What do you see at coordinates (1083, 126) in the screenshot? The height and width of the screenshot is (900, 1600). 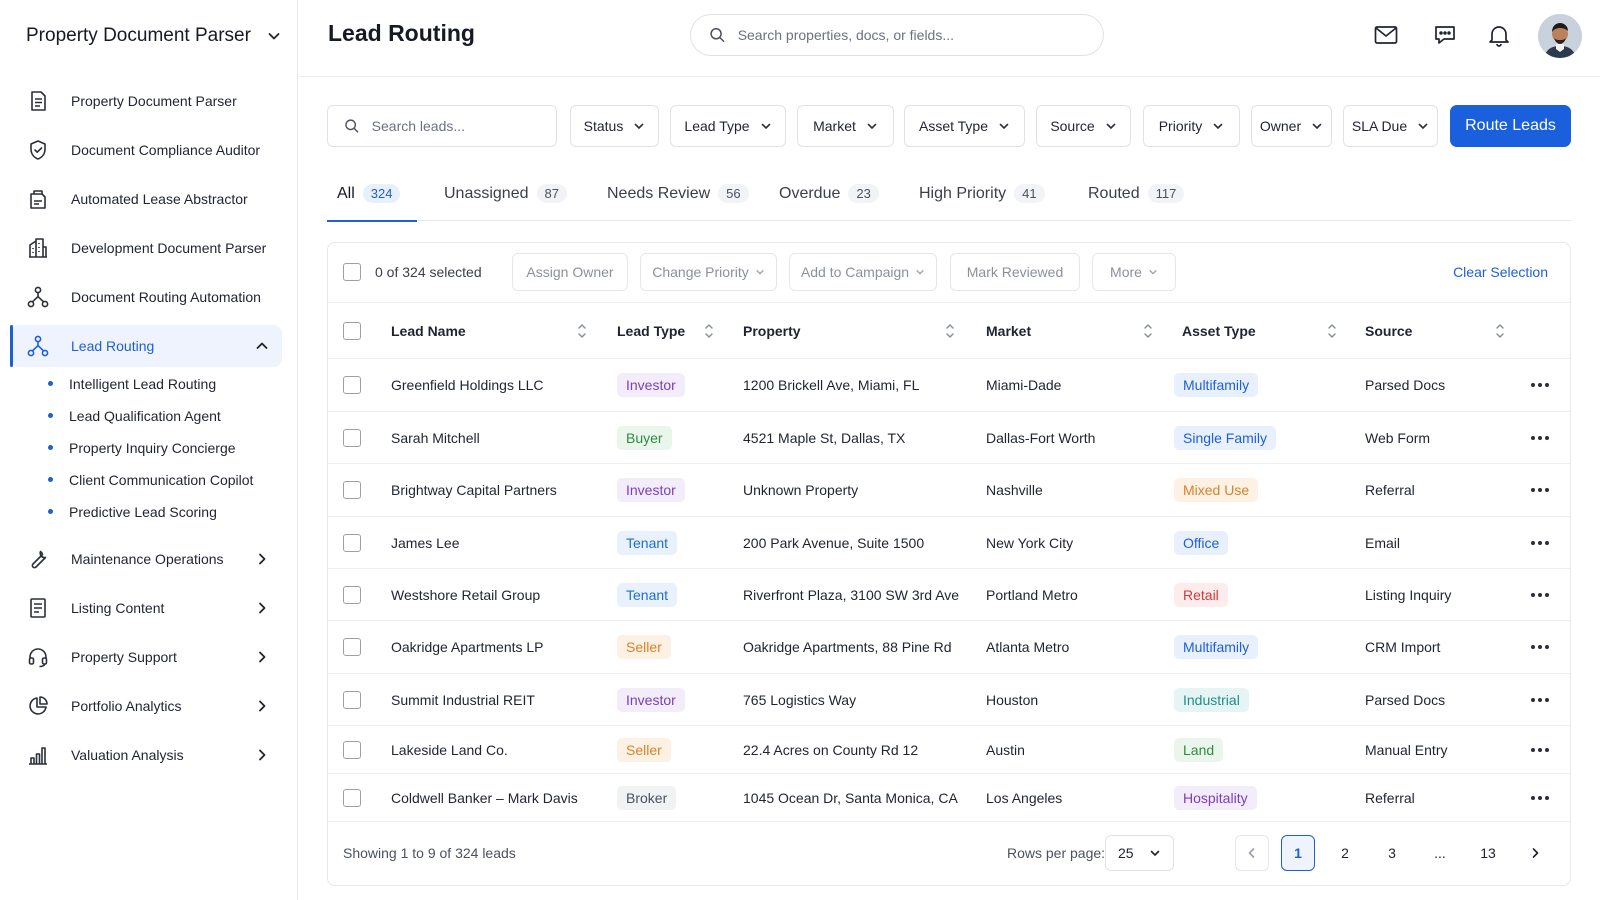 I see `filter-source: Source` at bounding box center [1083, 126].